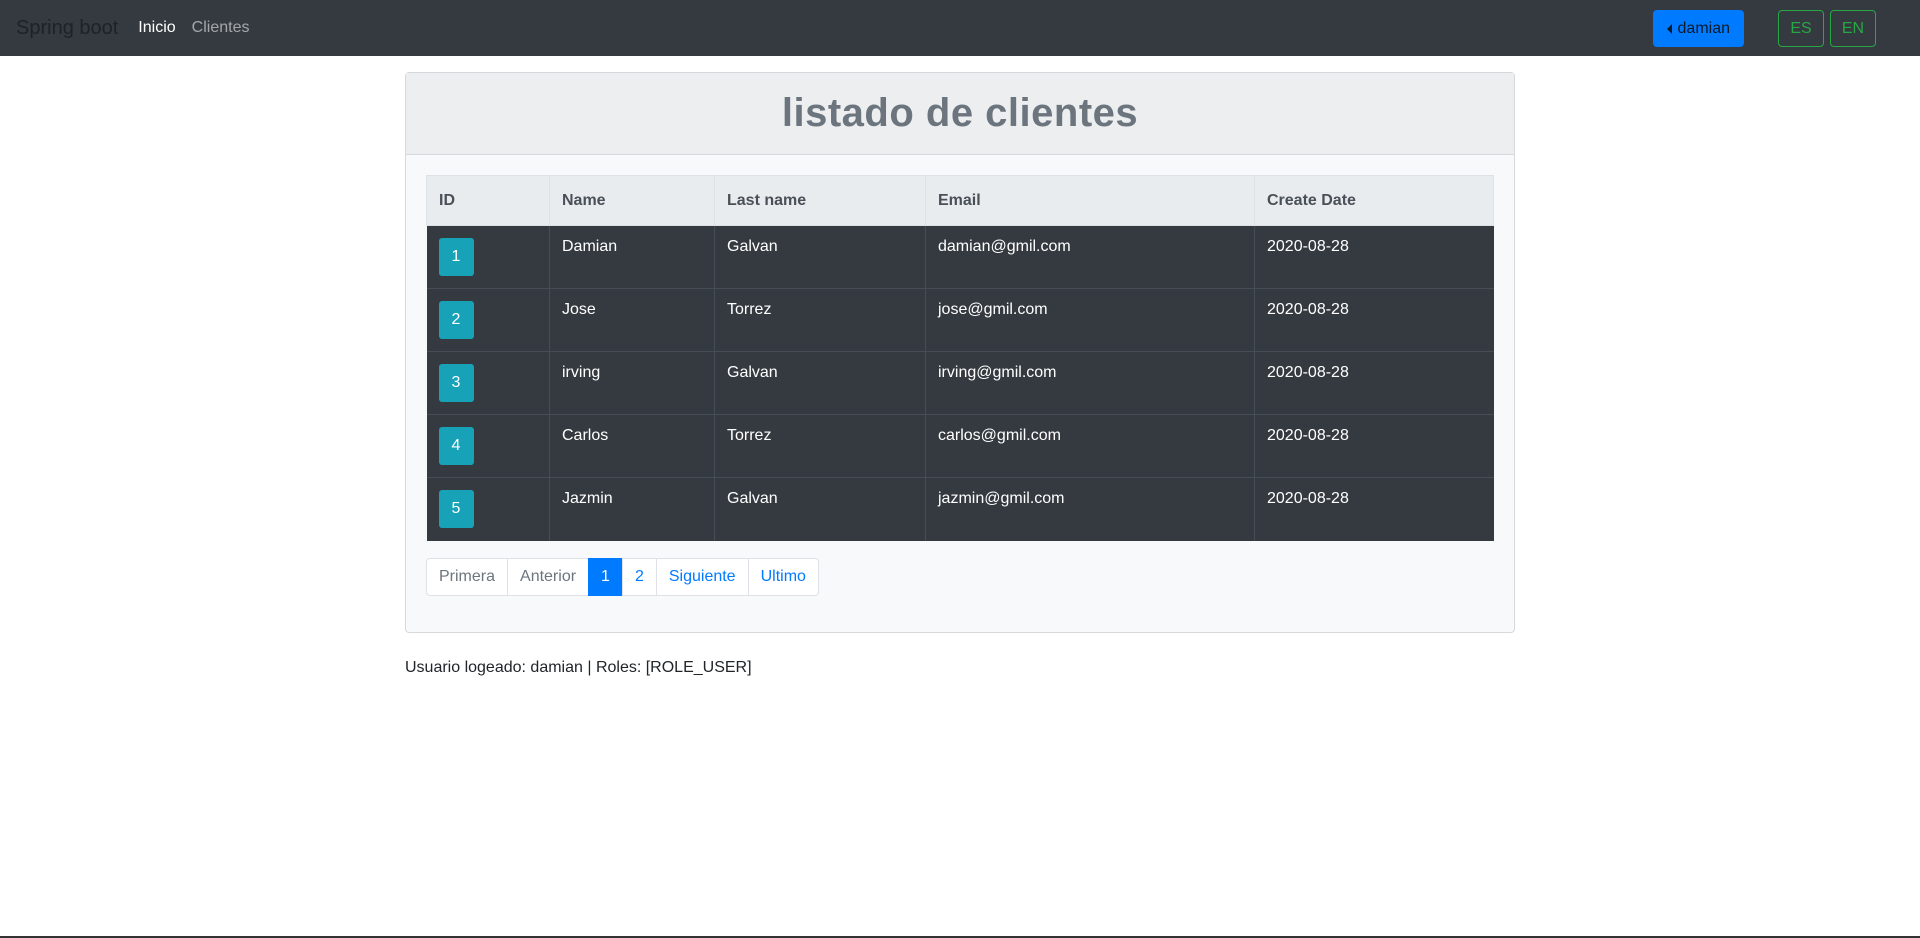  What do you see at coordinates (632, 320) in the screenshot?
I see `cell-name: Jose` at bounding box center [632, 320].